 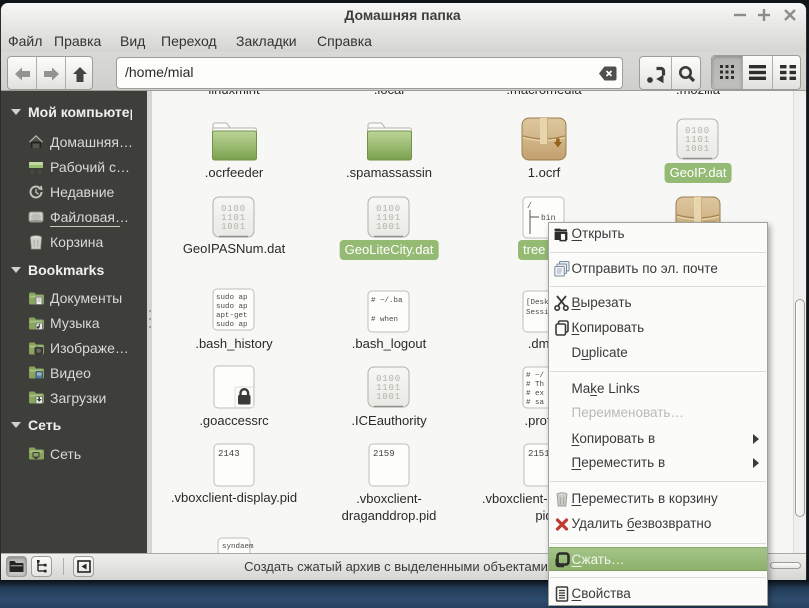 I want to click on svg-text: # sa, so click(x=535, y=403).